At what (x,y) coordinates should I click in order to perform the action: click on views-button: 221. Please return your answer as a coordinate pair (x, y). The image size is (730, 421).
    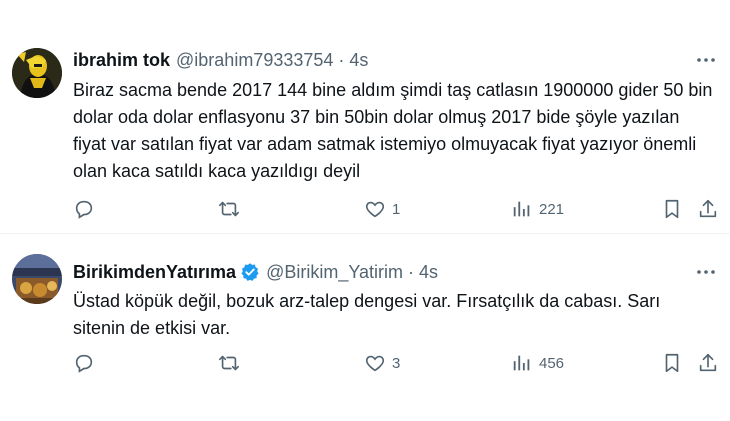
    Looking at the image, I should click on (537, 209).